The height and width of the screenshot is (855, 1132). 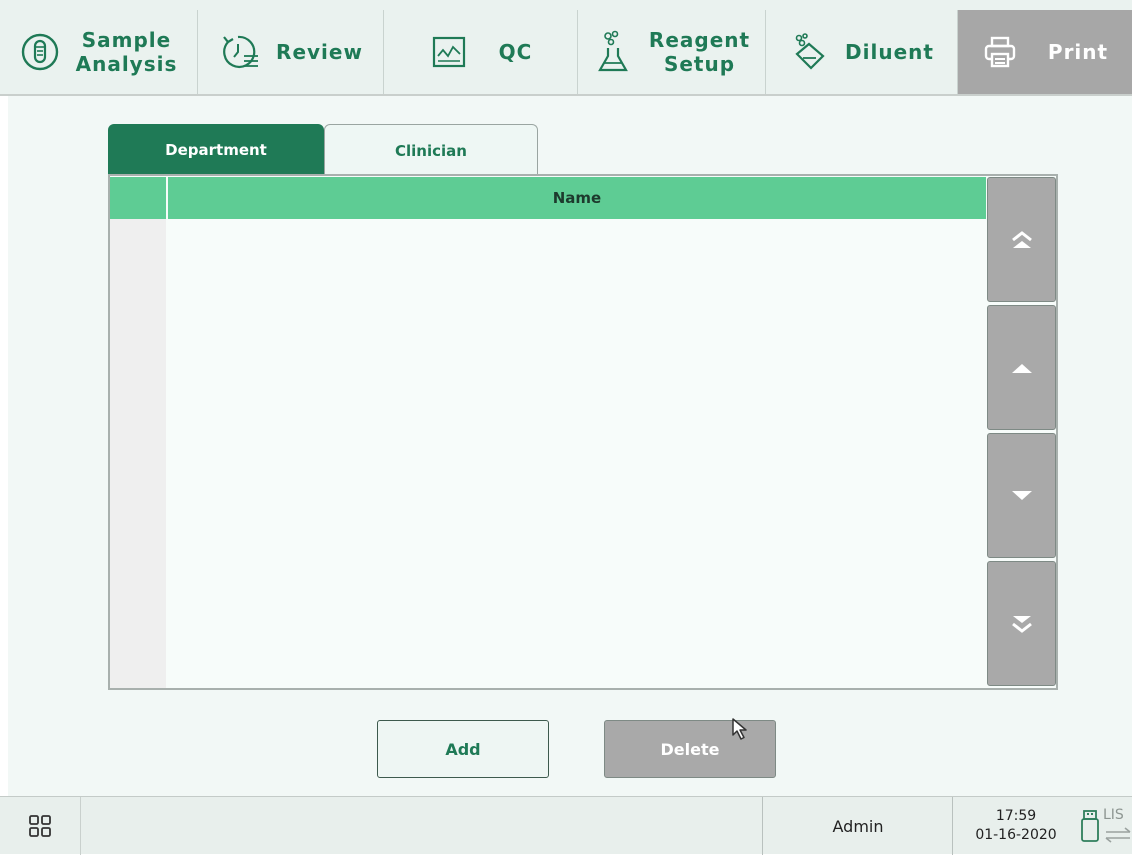 I want to click on nav-review: Review, so click(x=291, y=52).